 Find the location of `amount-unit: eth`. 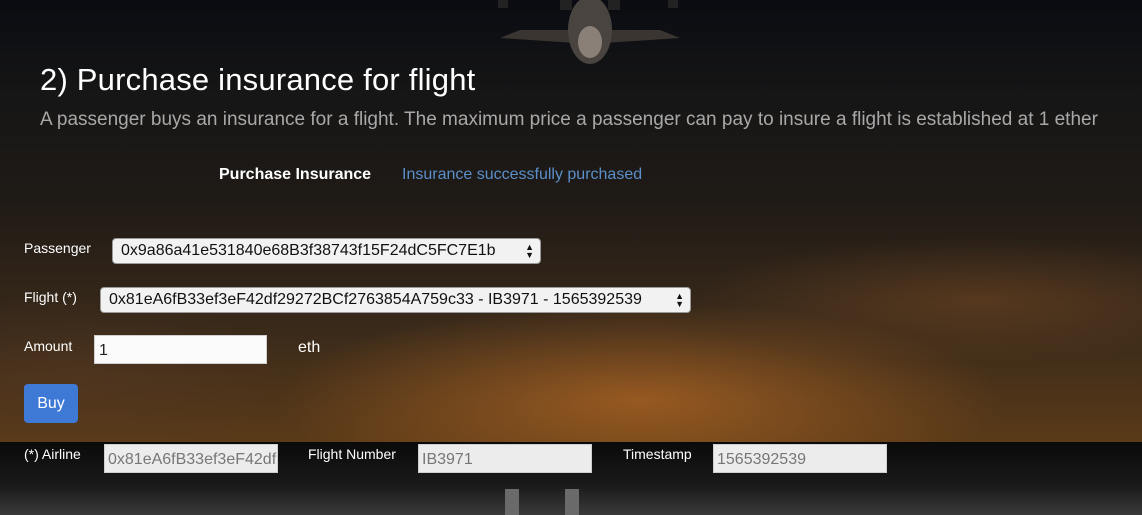

amount-unit: eth is located at coordinates (309, 347).